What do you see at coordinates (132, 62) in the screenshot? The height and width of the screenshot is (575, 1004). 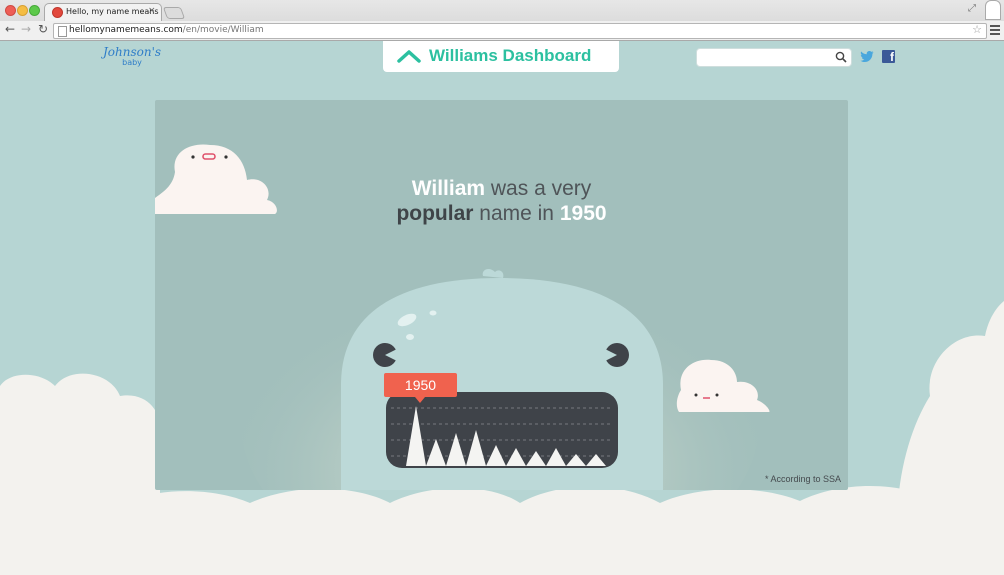 I see `logo-sub-text: baby` at bounding box center [132, 62].